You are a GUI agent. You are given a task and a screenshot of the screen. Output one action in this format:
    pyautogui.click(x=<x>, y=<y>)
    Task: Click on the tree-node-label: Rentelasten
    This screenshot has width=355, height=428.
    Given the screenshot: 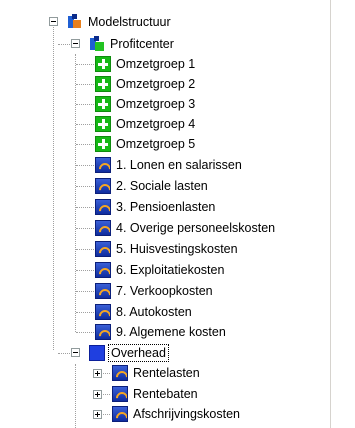 What is the action you would take?
    pyautogui.click(x=166, y=373)
    